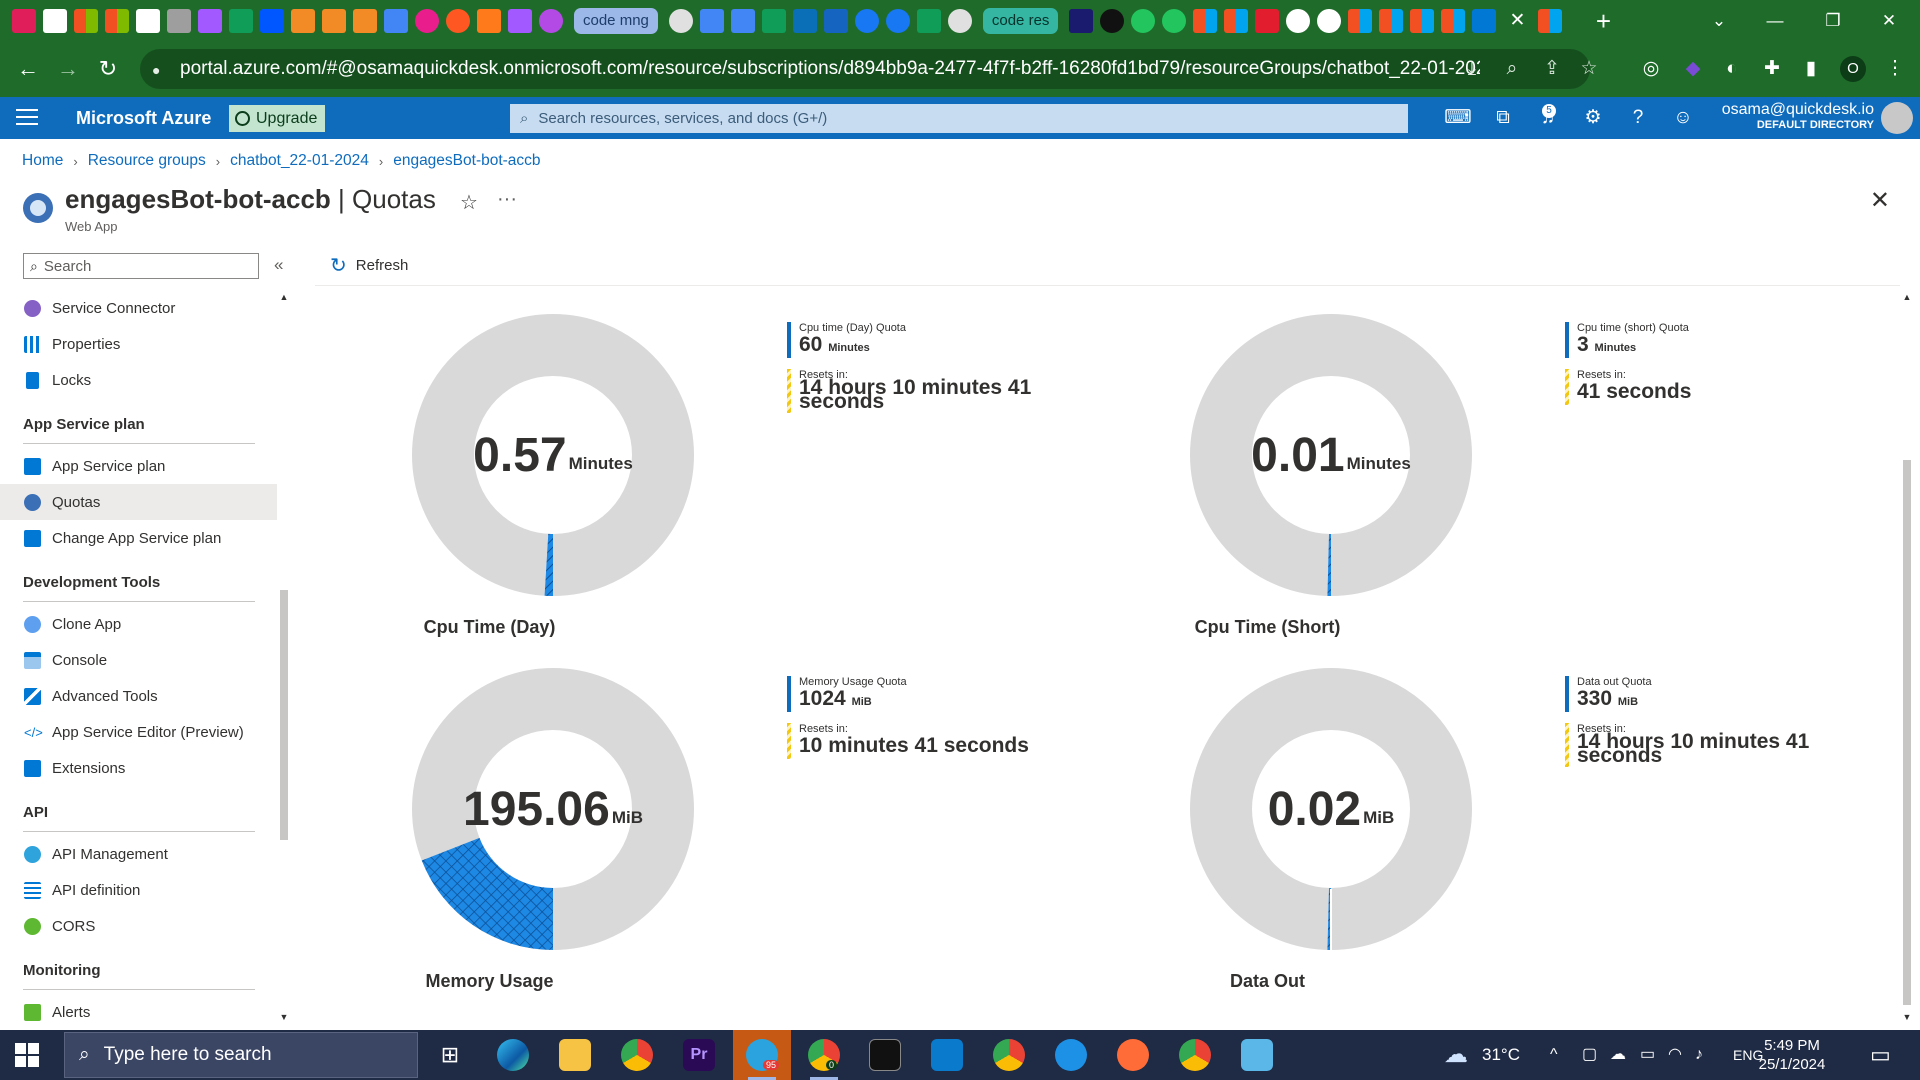 The height and width of the screenshot is (1080, 1920). Describe the element at coordinates (1484, 20) in the screenshot. I see `azure-tab-icon` at that location.